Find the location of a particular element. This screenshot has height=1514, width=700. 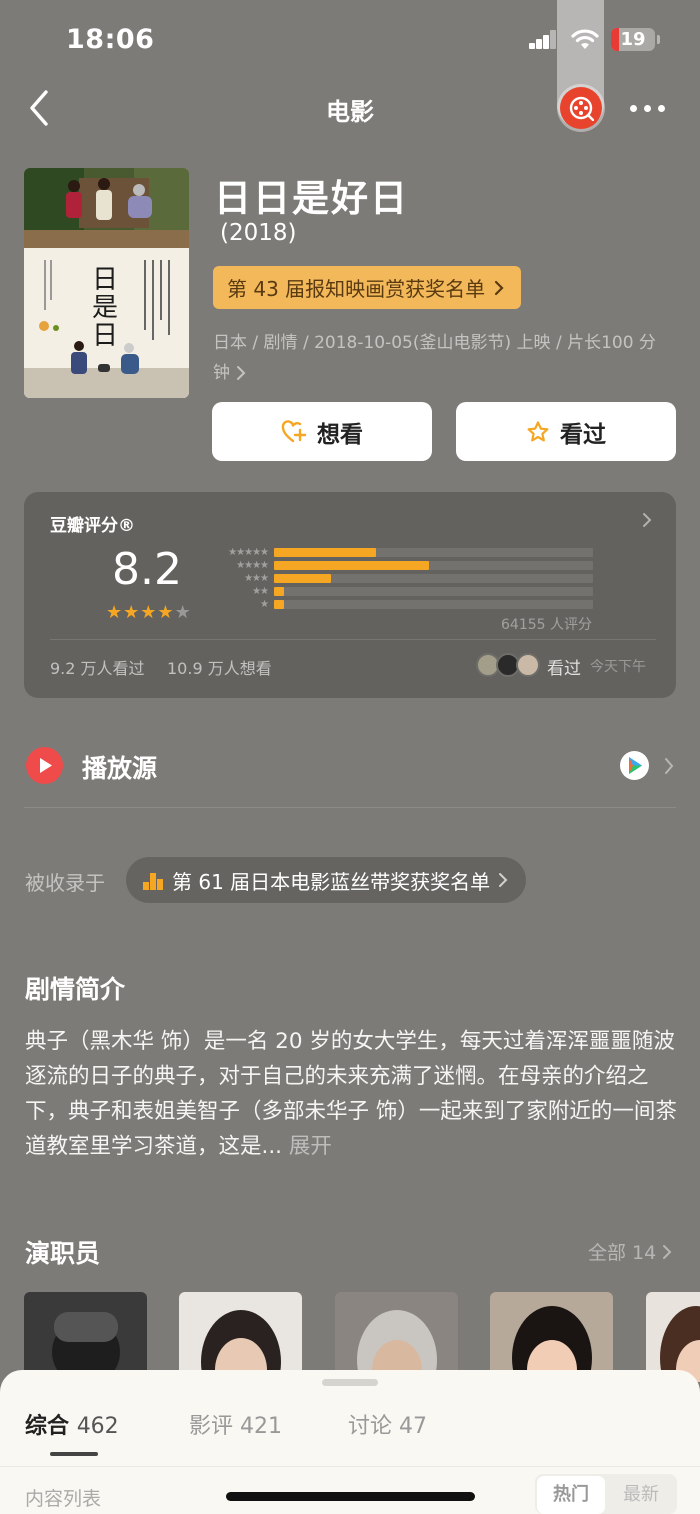

meta-line-2: 钟 is located at coordinates (448, 373).